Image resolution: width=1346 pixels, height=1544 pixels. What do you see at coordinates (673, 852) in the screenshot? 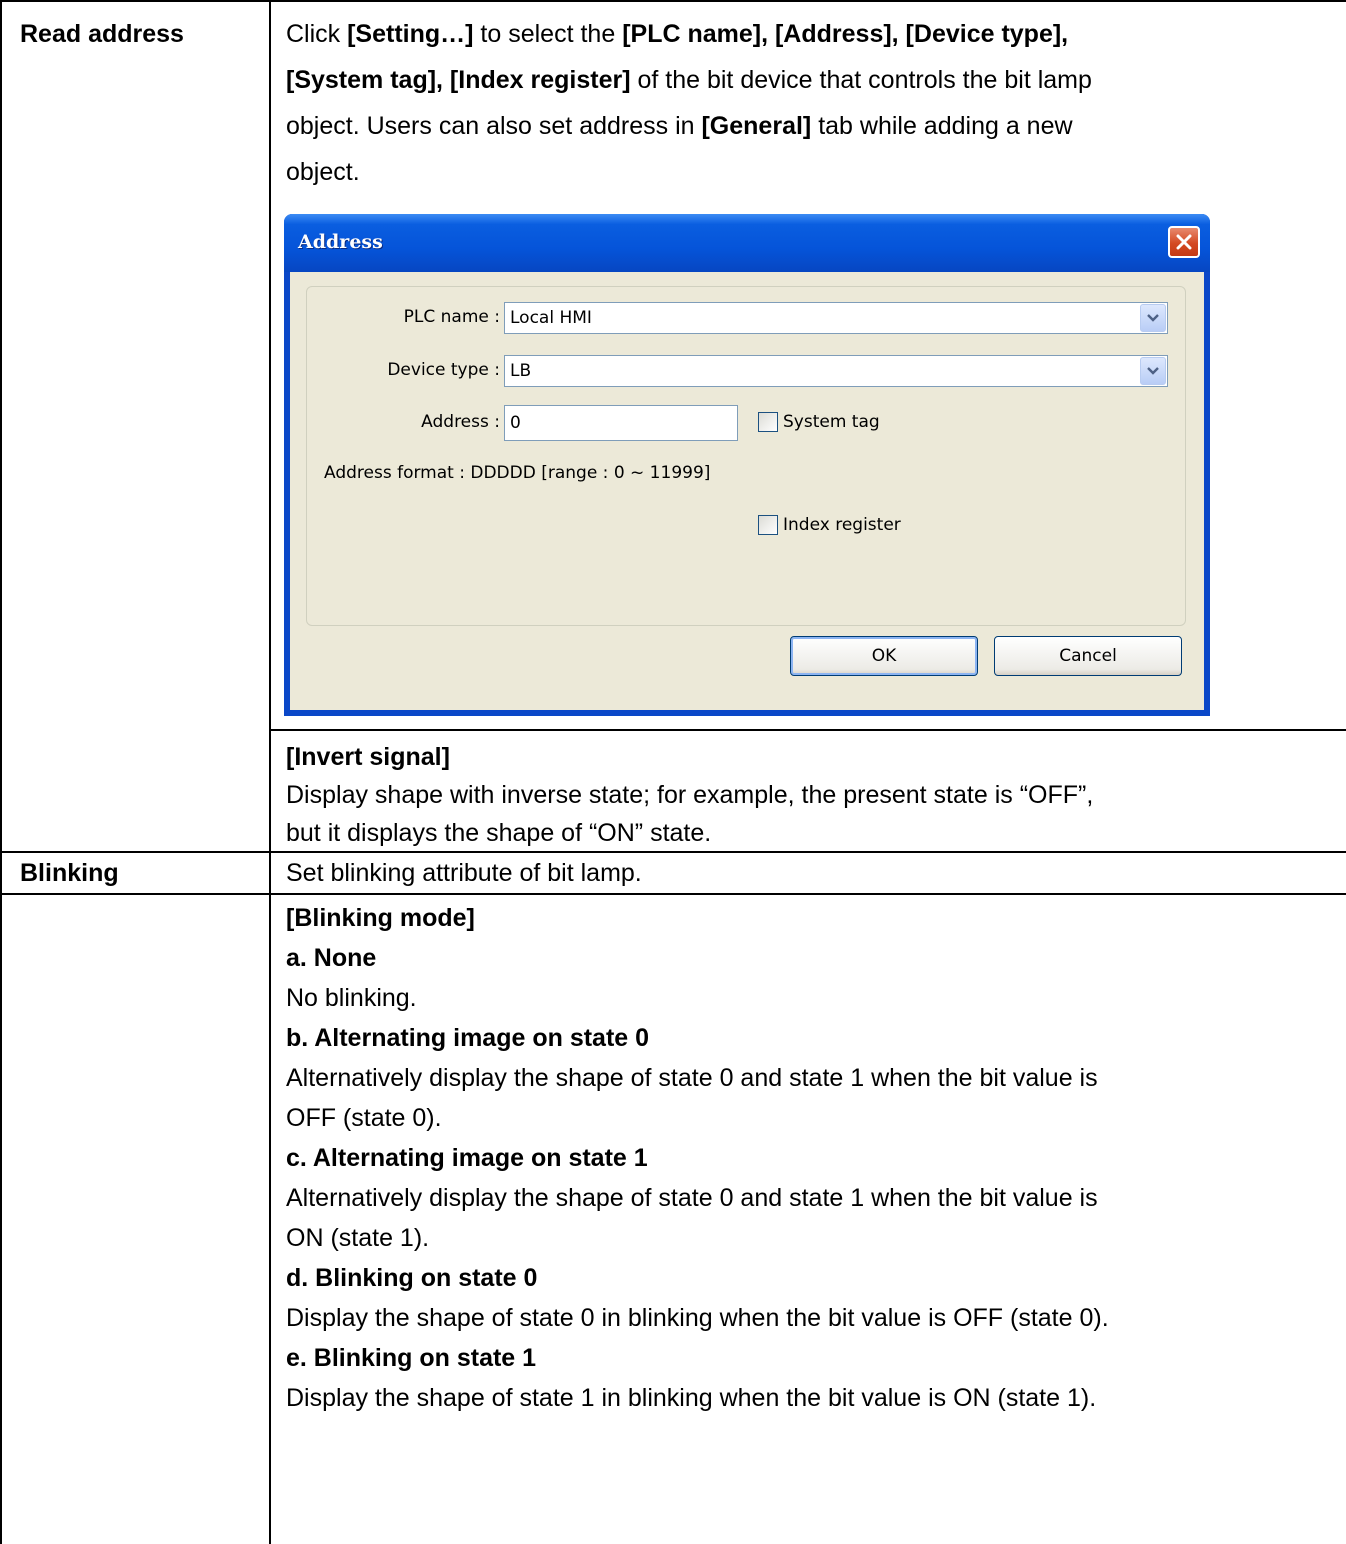
I see `row-divider-blinking` at bounding box center [673, 852].